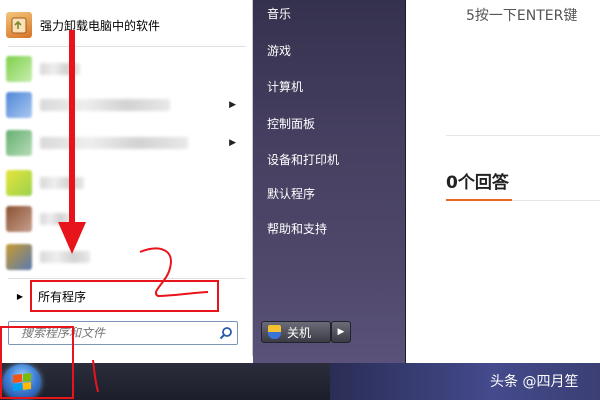 This screenshot has height=400, width=600. Describe the element at coordinates (279, 13) in the screenshot. I see `menu-item-music: 音乐` at that location.